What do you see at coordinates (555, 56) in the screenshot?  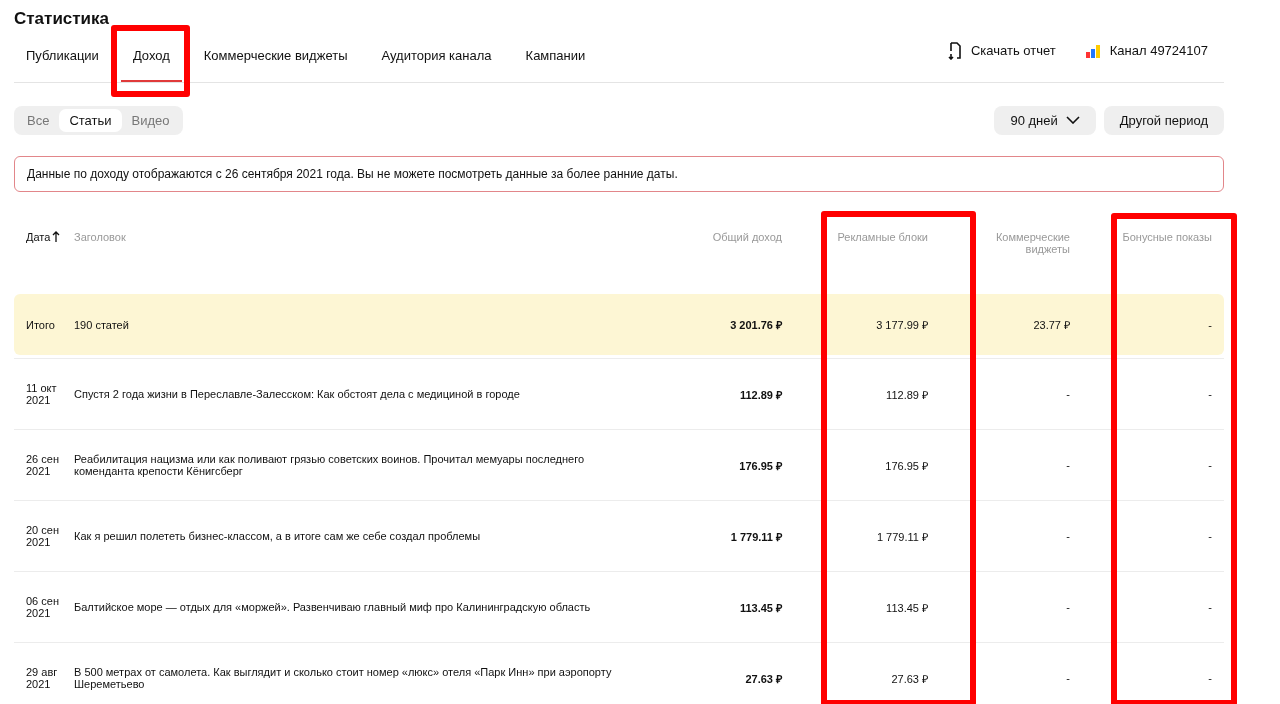 I see `tab: Кампании` at bounding box center [555, 56].